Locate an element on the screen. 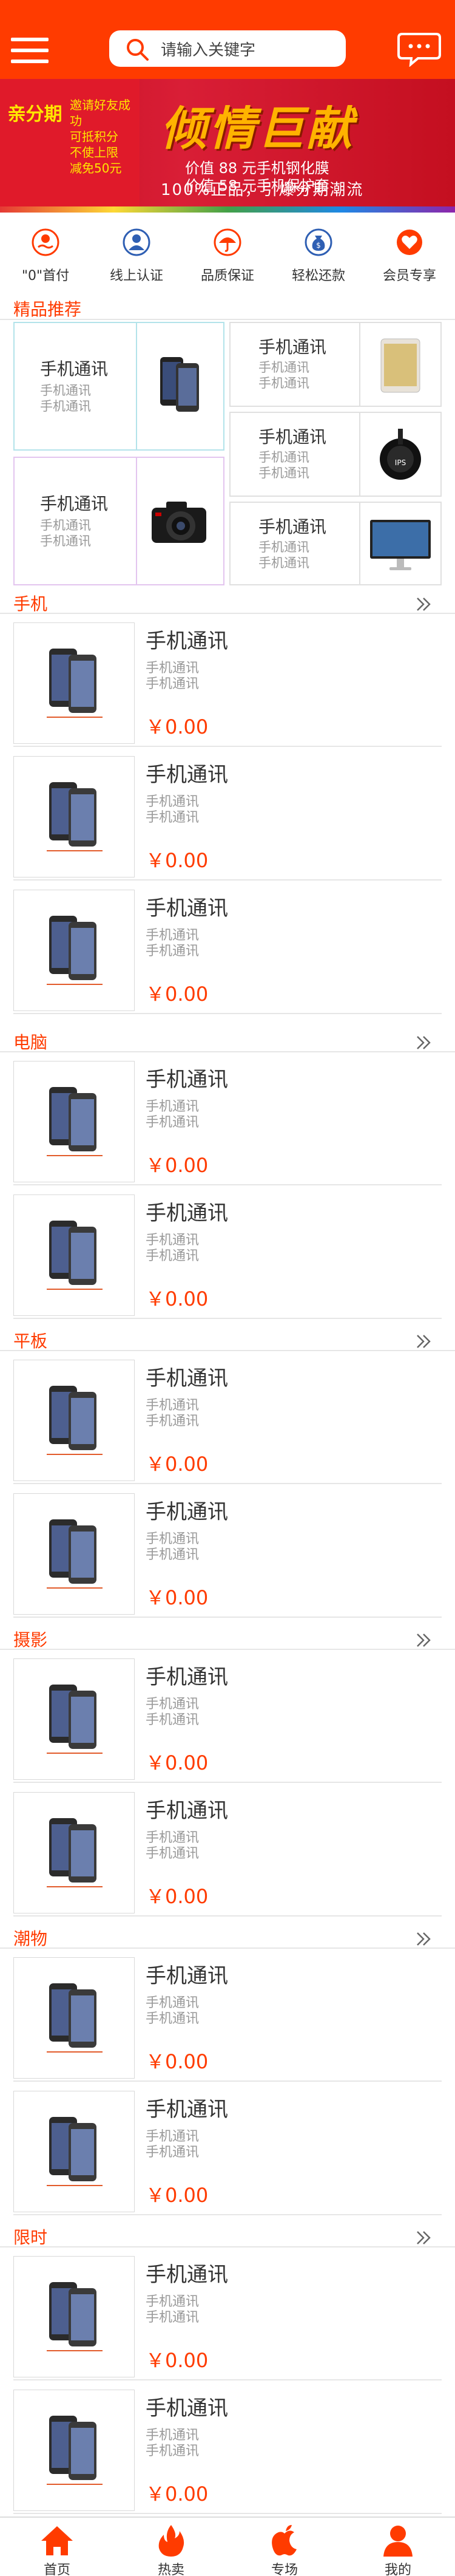 The width and height of the screenshot is (455, 2576). quick-nav: "0"首付 线上认证 品质保证 $ 轻松还款 会员专享 is located at coordinates (227, 258).